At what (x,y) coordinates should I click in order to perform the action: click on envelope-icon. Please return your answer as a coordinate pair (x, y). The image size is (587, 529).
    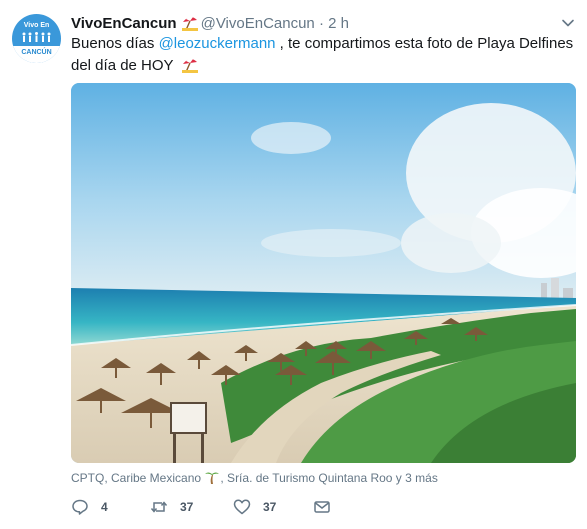
    Looking at the image, I should click on (322, 507).